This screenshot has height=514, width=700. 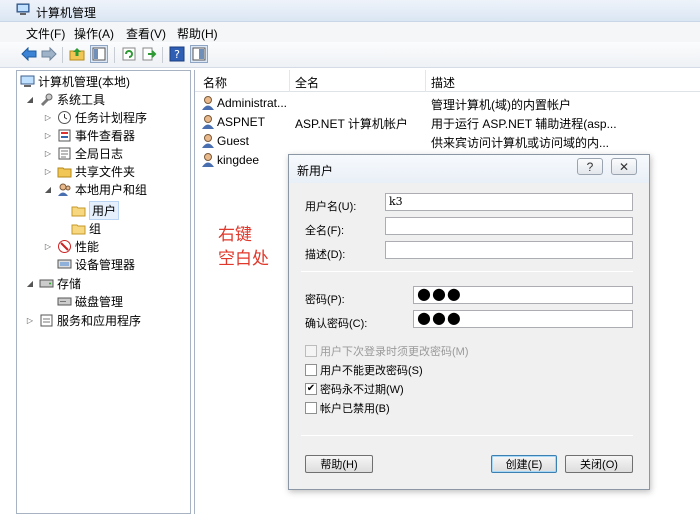 I want to click on tree-item-device-manager: 设备管理器, so click(x=95, y=264).